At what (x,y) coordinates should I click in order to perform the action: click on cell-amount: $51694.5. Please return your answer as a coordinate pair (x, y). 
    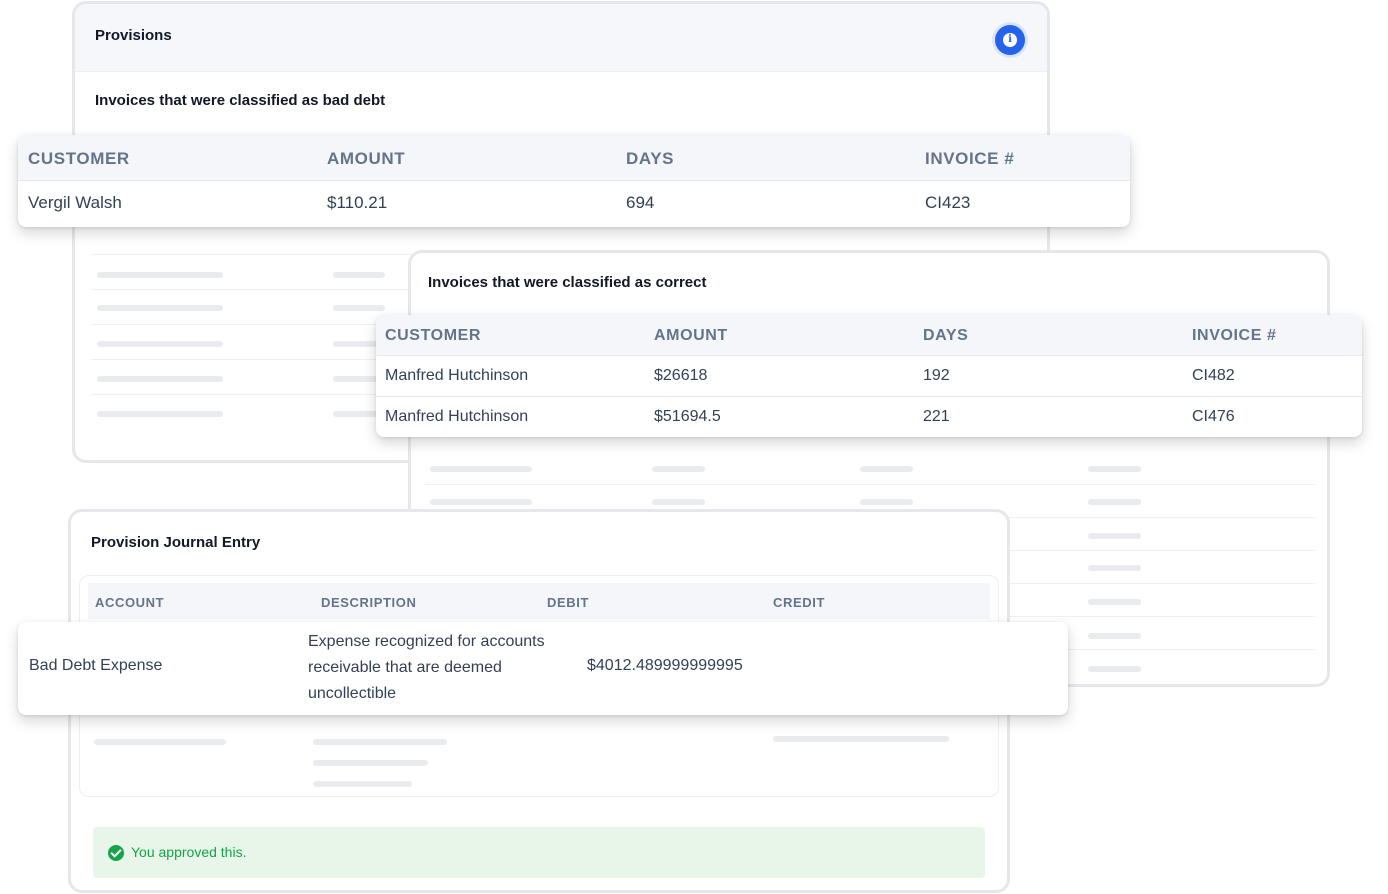
    Looking at the image, I should click on (687, 416).